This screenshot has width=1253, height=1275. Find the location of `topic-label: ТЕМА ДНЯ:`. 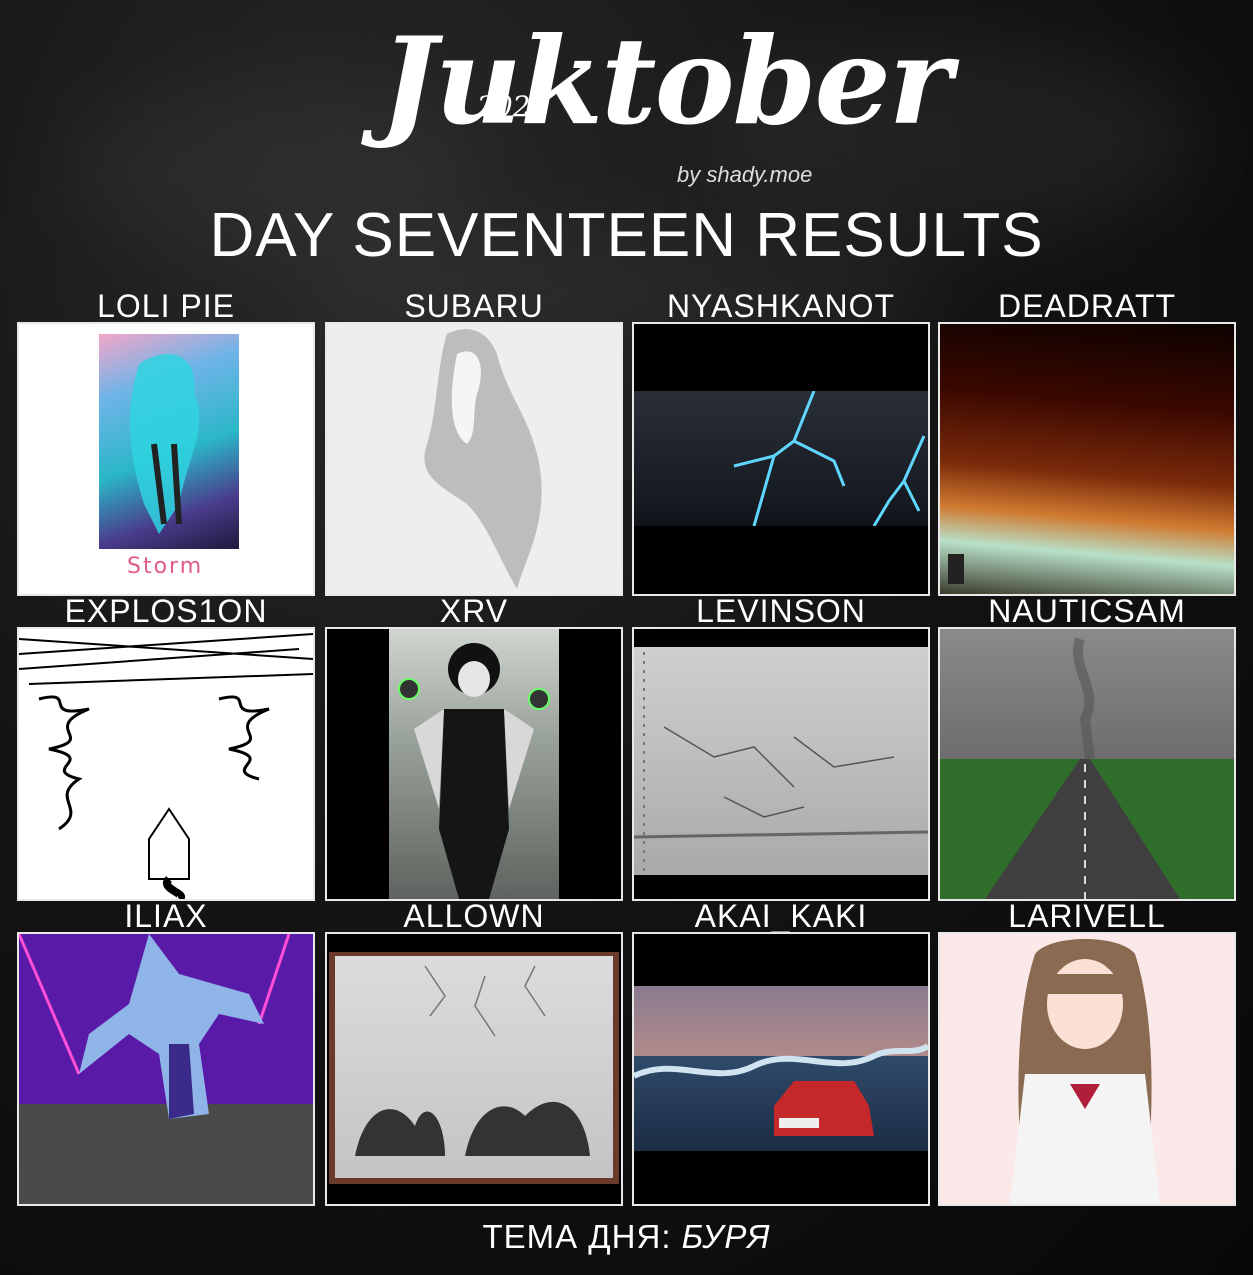

topic-label: ТЕМА ДНЯ: is located at coordinates (577, 1236).